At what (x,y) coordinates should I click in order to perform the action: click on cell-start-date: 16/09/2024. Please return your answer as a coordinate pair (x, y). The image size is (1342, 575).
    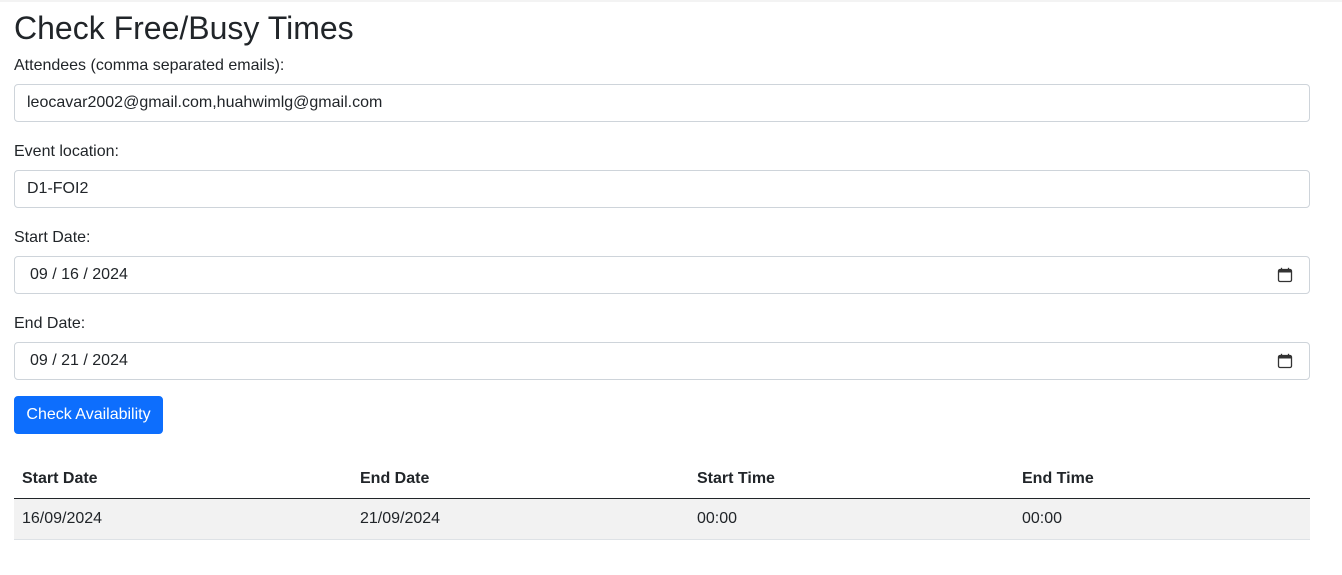
    Looking at the image, I should click on (183, 519).